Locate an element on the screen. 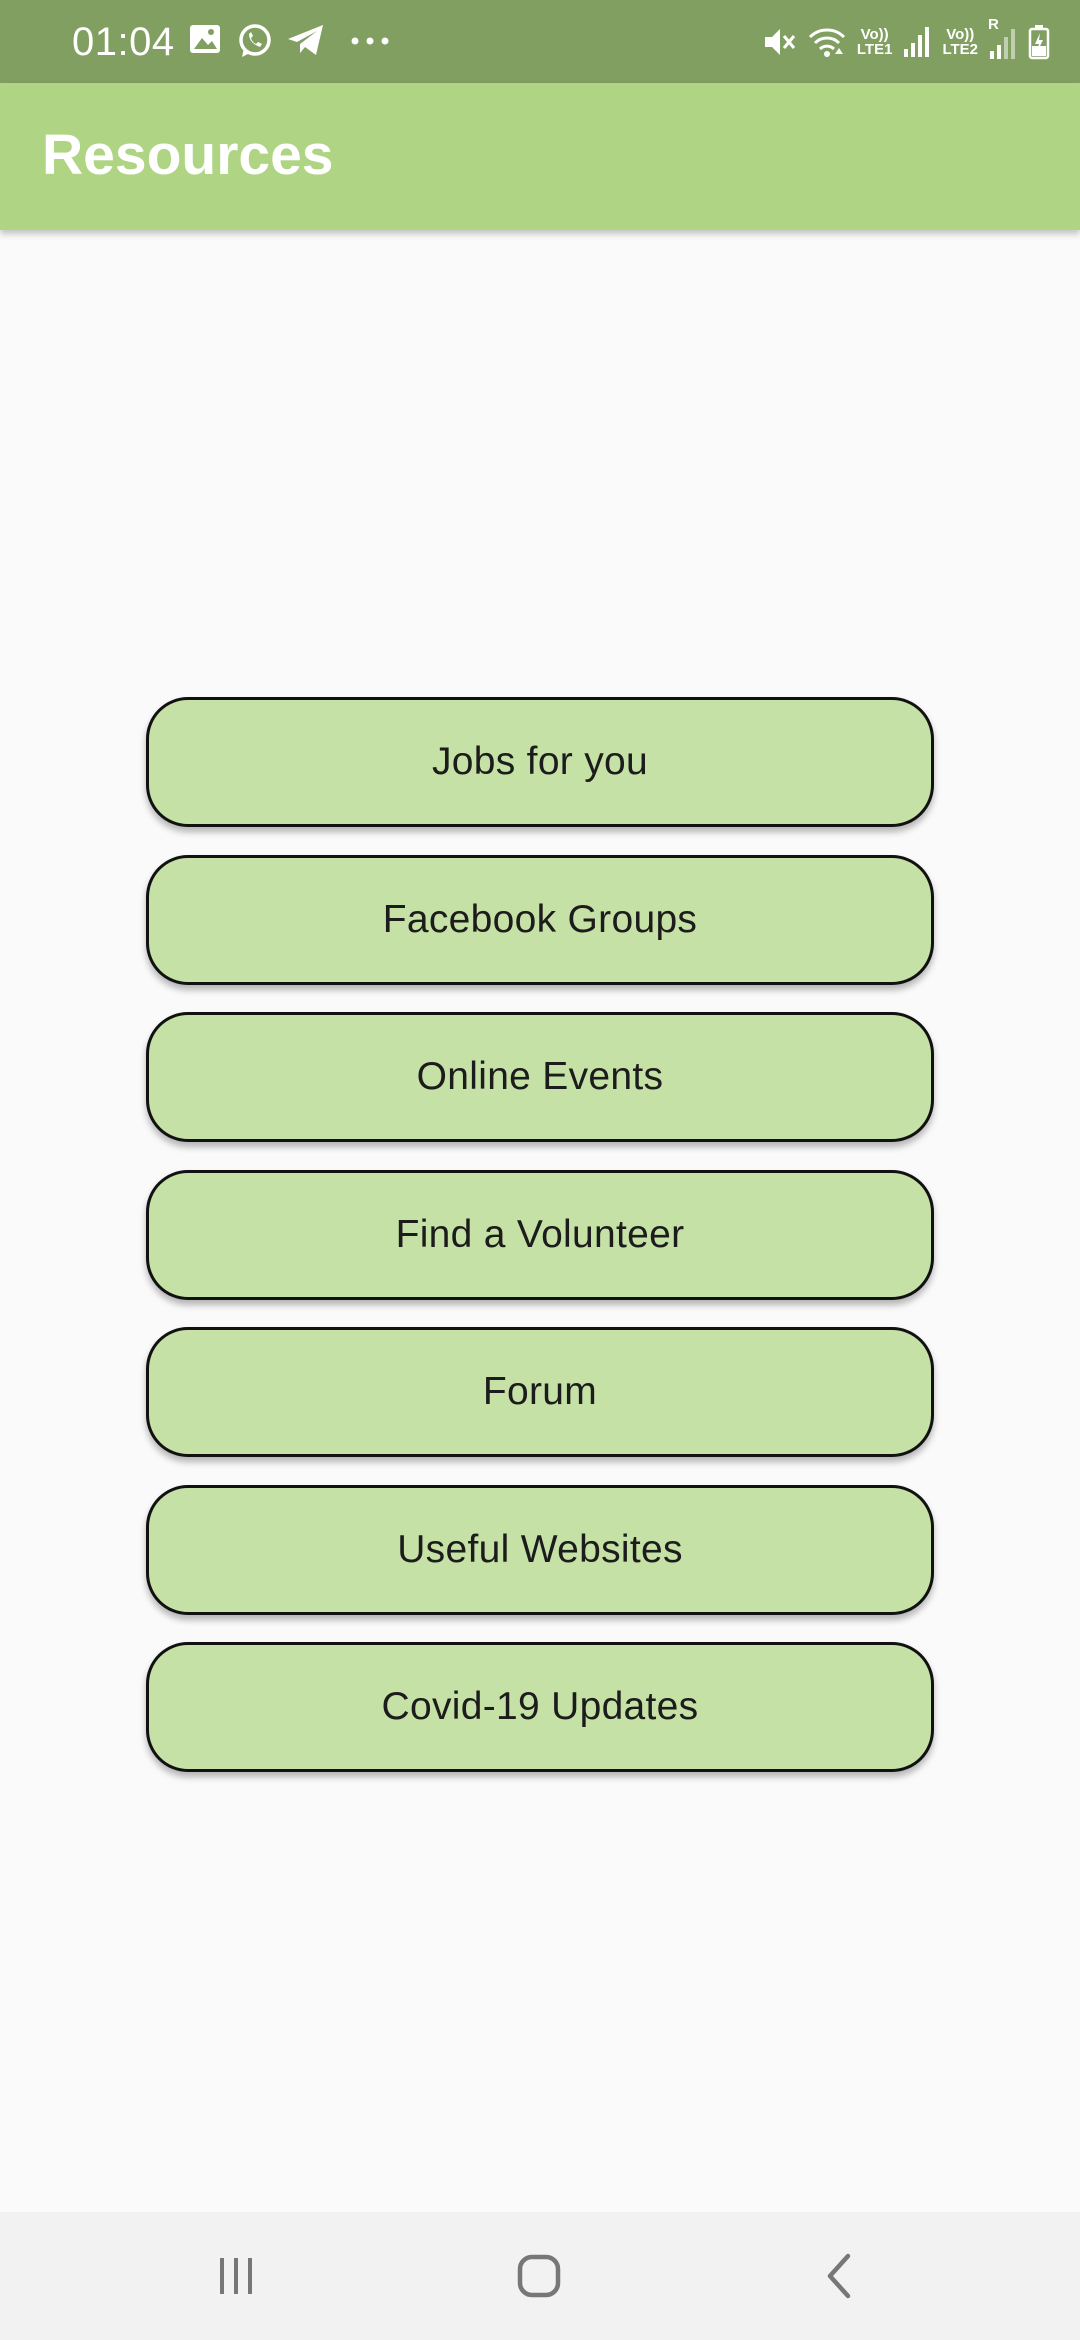 This screenshot has height=2340, width=1080. whatsapp-icon is located at coordinates (255, 40).